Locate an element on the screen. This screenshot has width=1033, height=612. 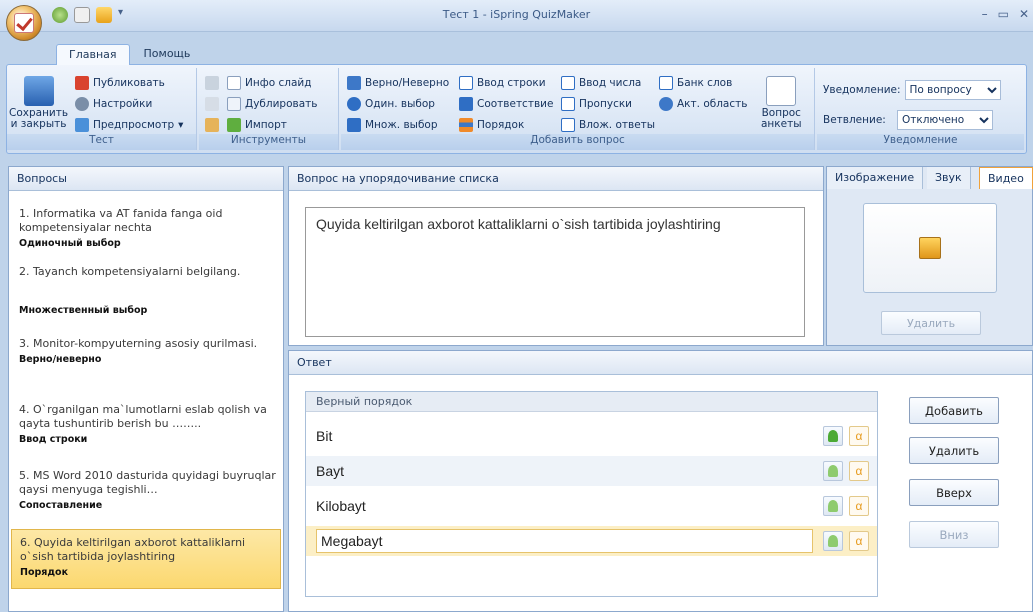
numeric-icon is located at coordinates (568, 83).